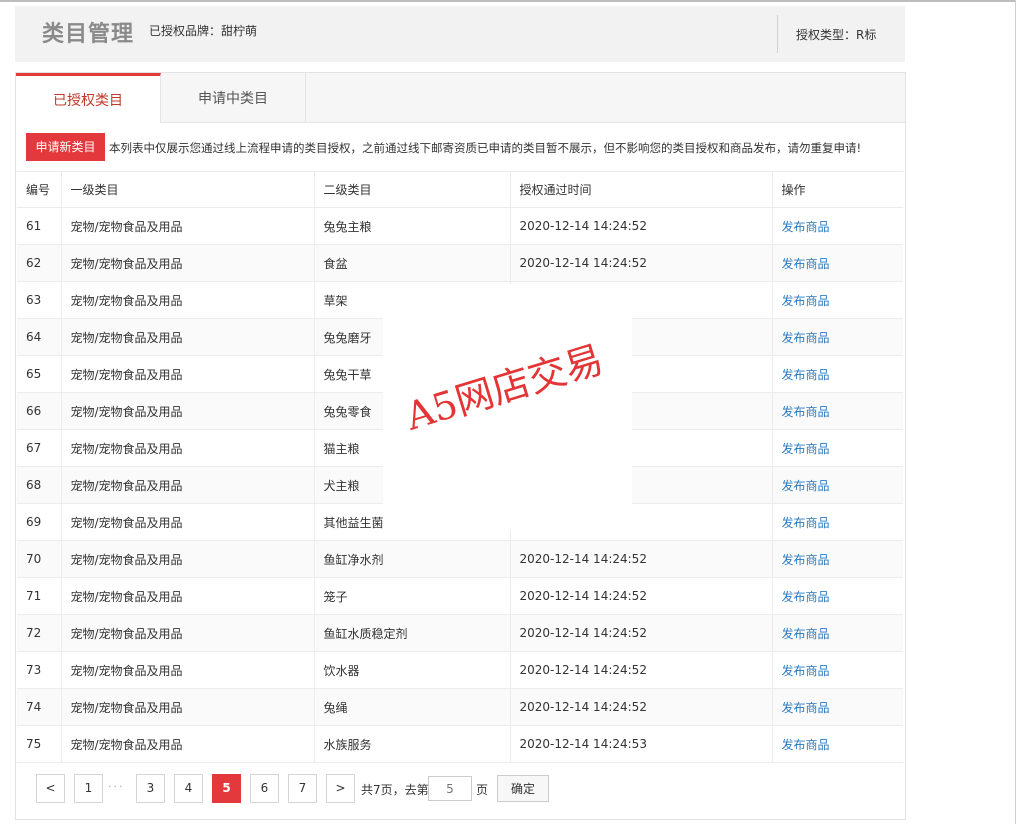 This screenshot has height=824, width=1016. I want to click on cell-id: 69, so click(39, 522).